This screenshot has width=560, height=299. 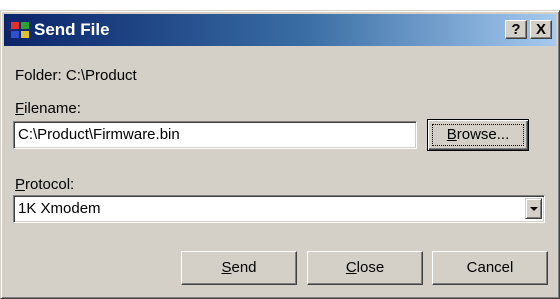 I want to click on title-bar: Send File ? X, so click(x=280, y=30).